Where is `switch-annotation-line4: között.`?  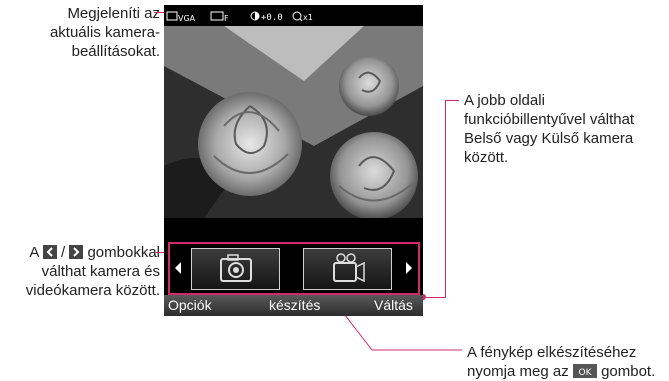 switch-annotation-line4: között. is located at coordinates (486, 157).